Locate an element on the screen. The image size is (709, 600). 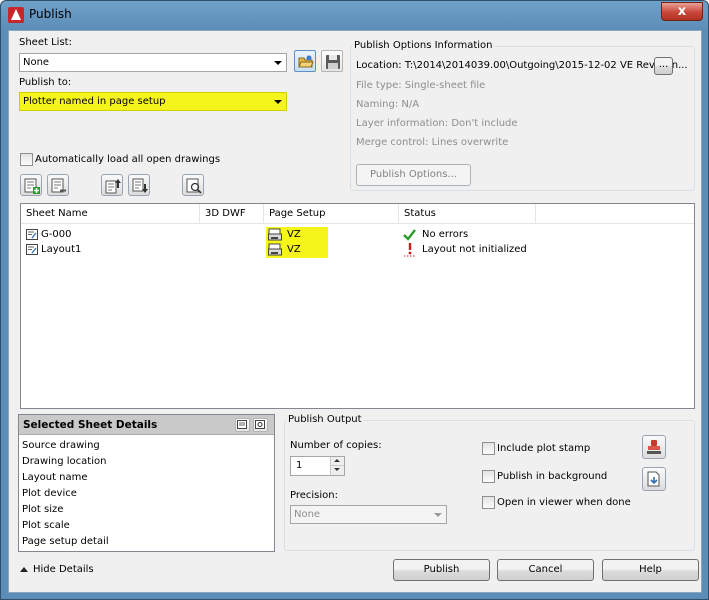
publish-in-background-label: Publish in background is located at coordinates (552, 476).